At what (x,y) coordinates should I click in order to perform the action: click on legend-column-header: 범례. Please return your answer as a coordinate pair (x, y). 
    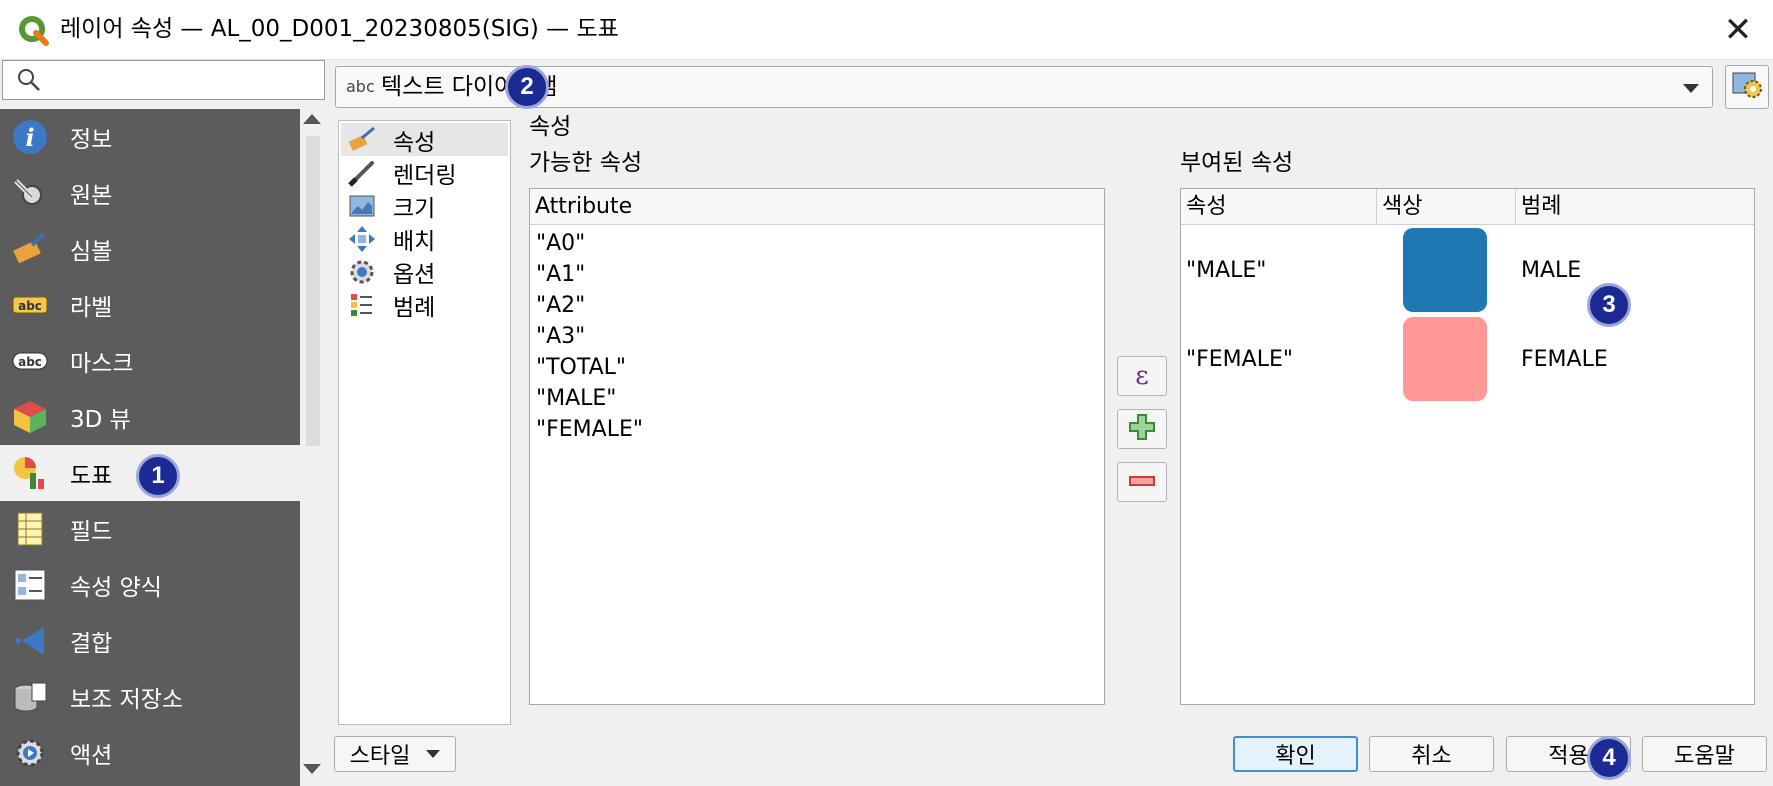
    Looking at the image, I should click on (1635, 207).